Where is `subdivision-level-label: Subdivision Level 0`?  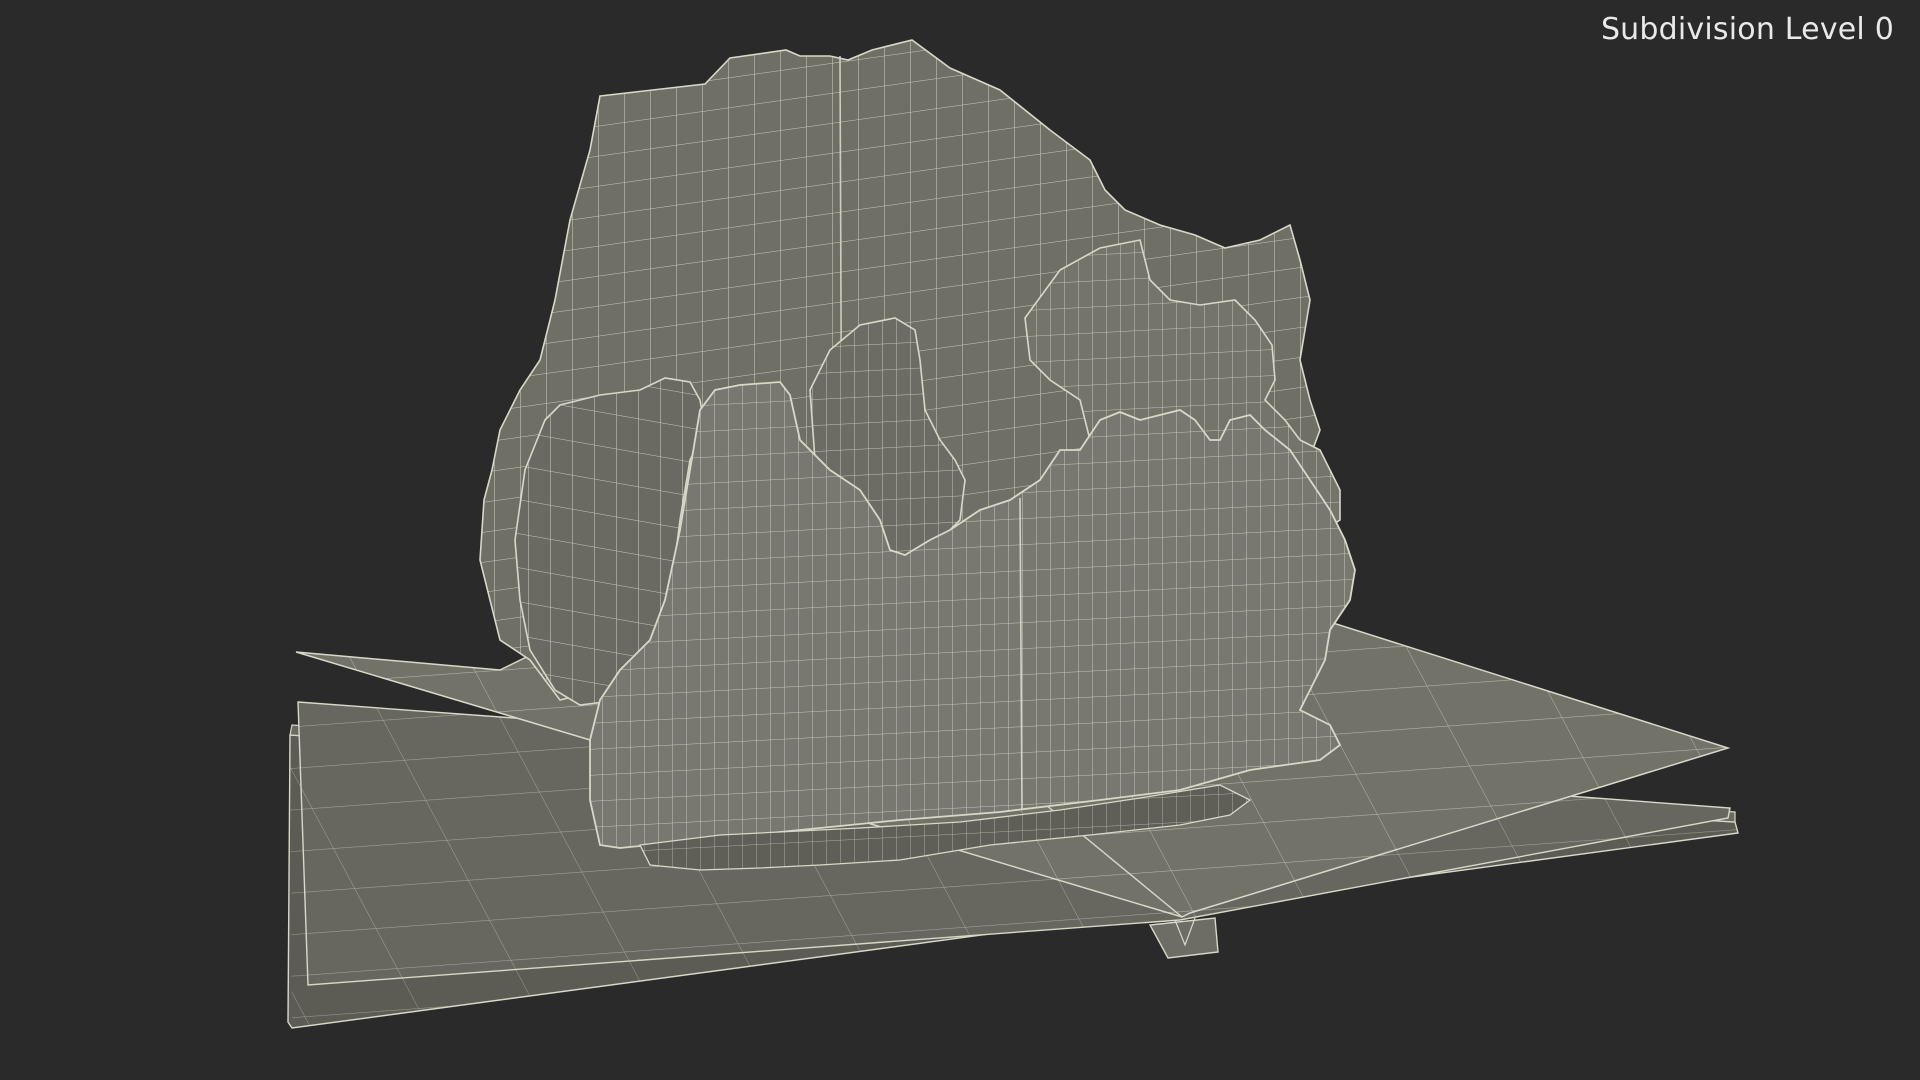 subdivision-level-label: Subdivision Level 0 is located at coordinates (1747, 29).